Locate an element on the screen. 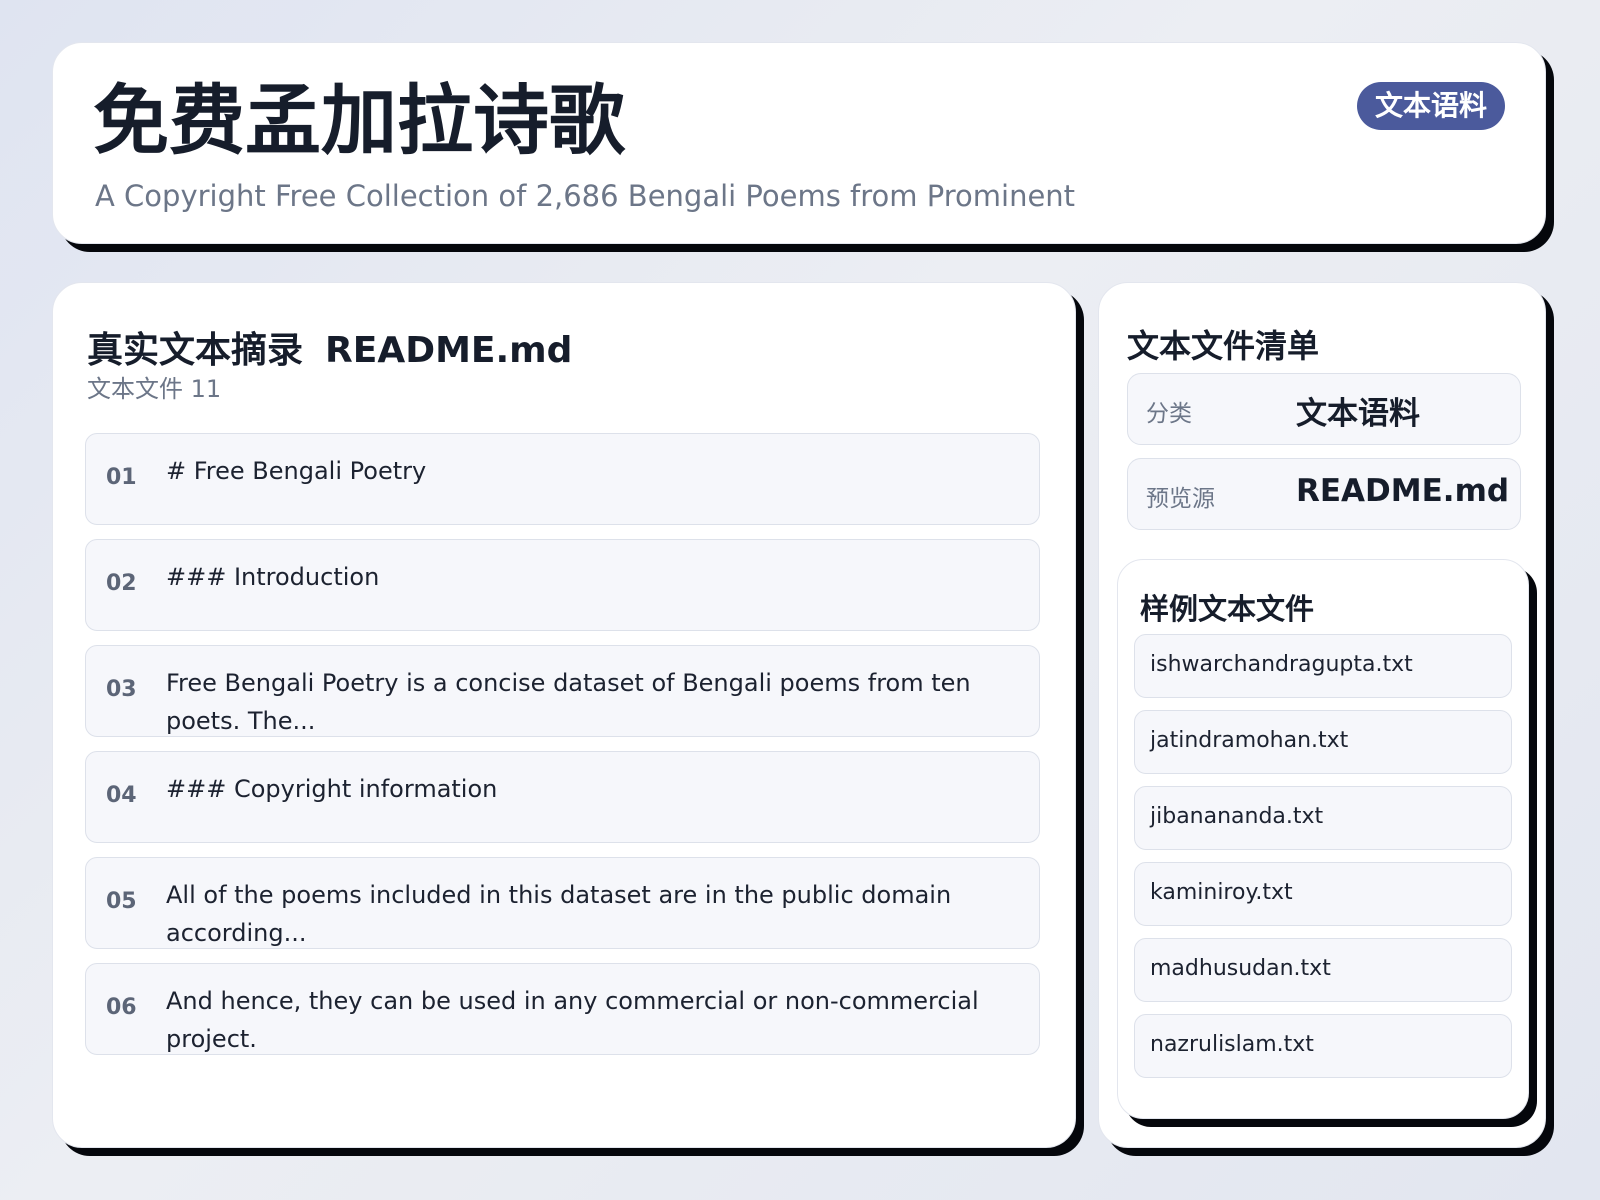  sample-file-item: kaminiroy.txt is located at coordinates (1323, 894).